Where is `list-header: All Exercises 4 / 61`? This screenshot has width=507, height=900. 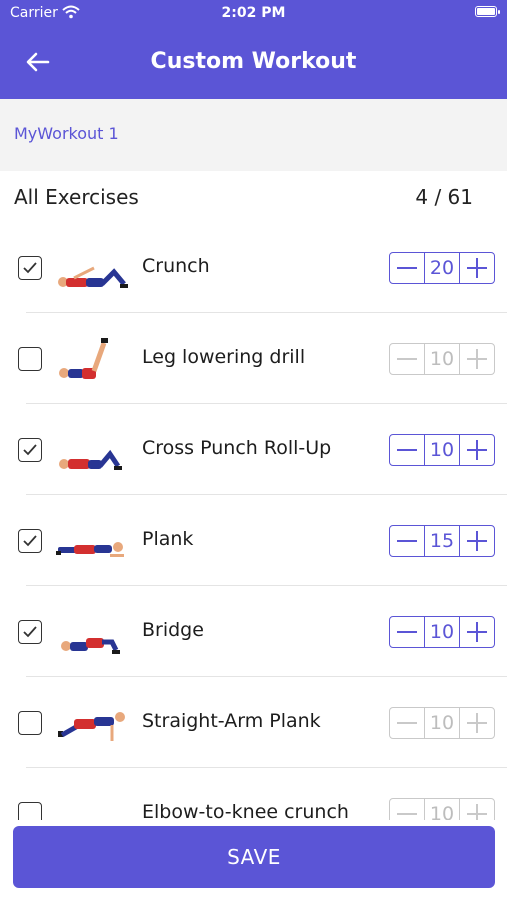
list-header: All Exercises 4 / 61 is located at coordinates (253, 196).